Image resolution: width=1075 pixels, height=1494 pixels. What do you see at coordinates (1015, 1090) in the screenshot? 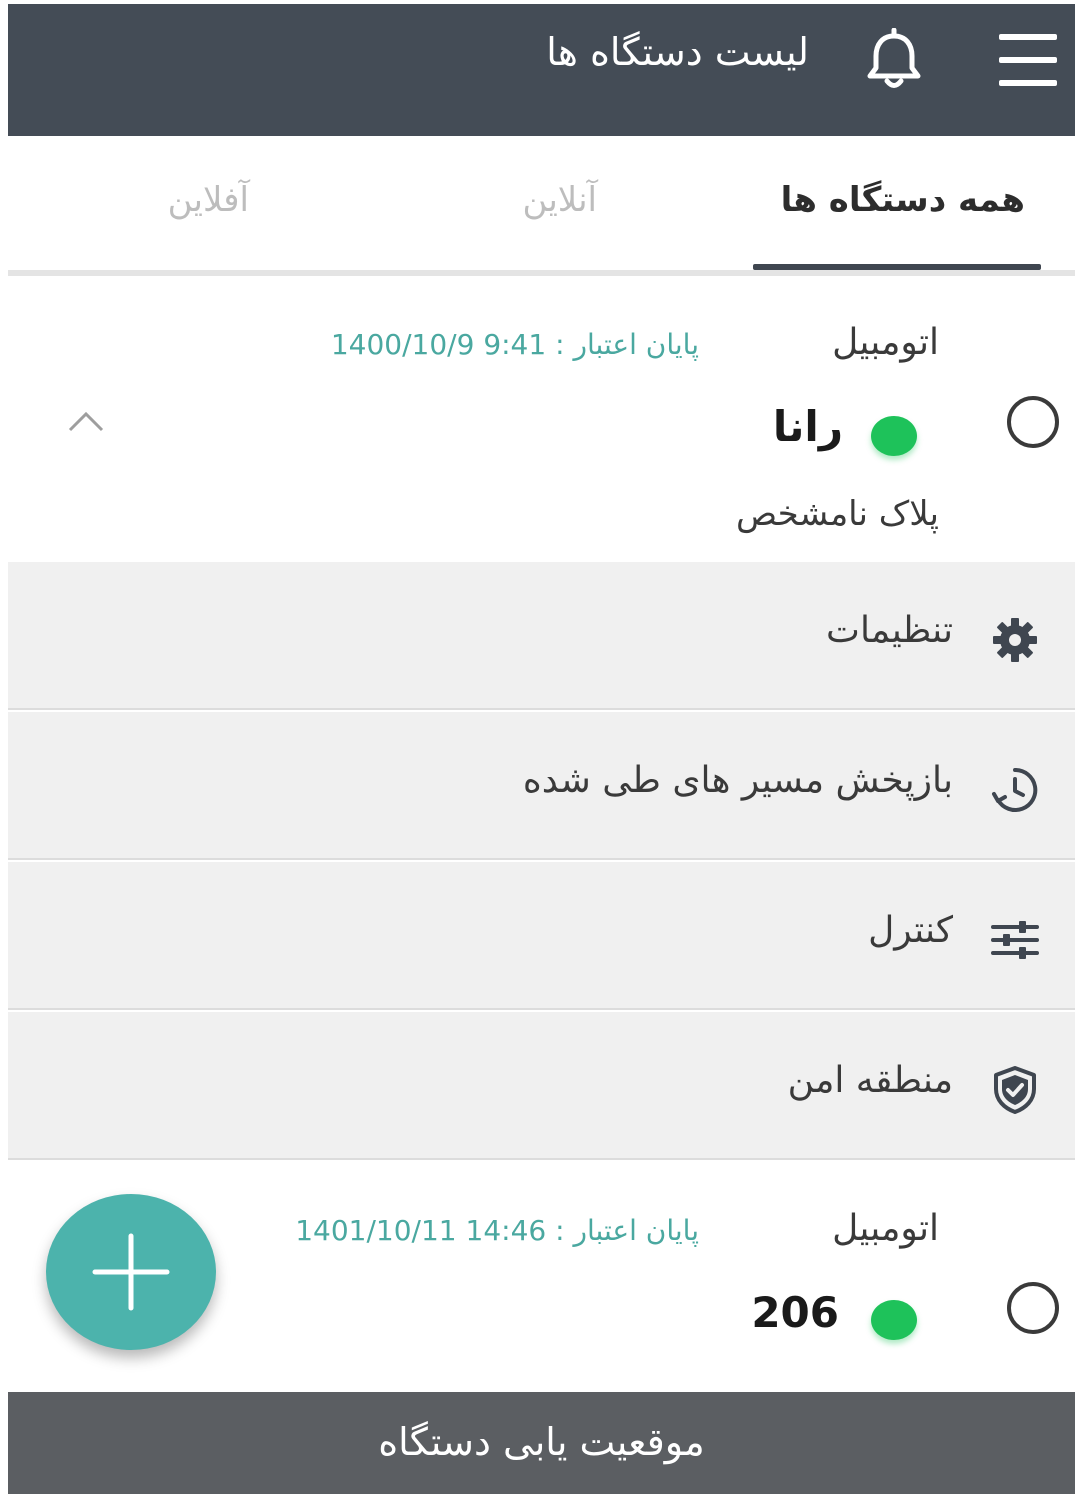
I see `shield-check-icon` at bounding box center [1015, 1090].